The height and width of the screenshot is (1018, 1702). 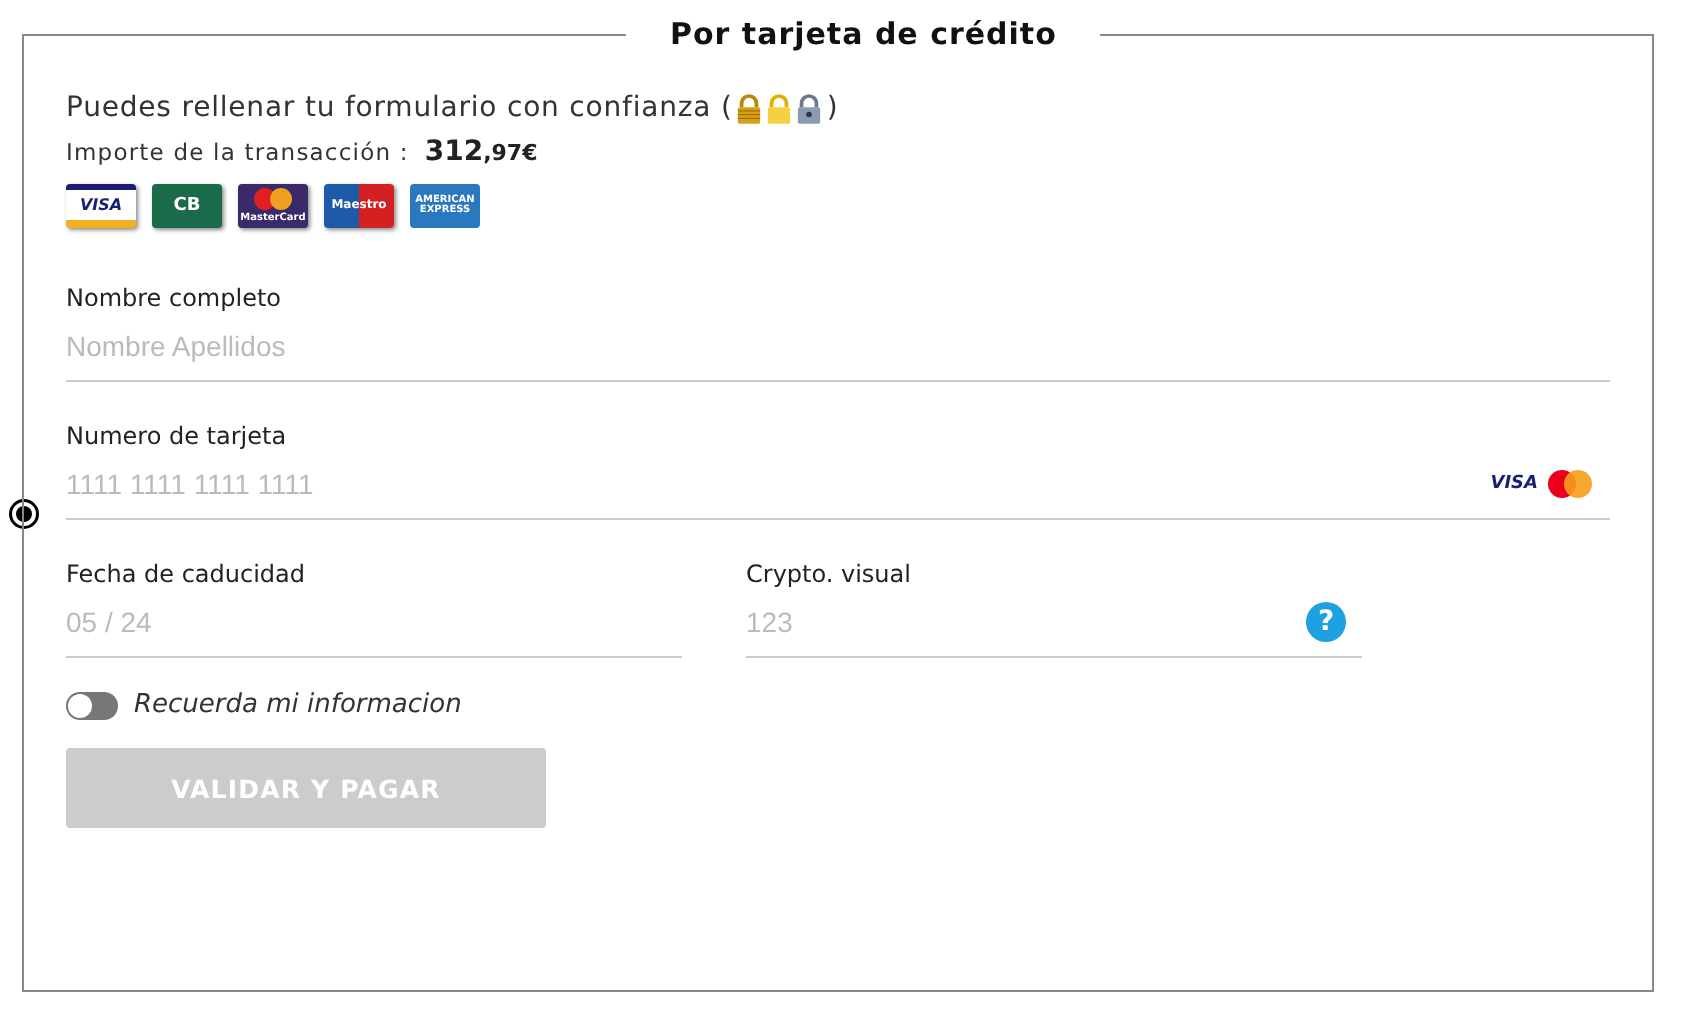 I want to click on remember-label: Recuerda mi informacion, so click(x=298, y=705).